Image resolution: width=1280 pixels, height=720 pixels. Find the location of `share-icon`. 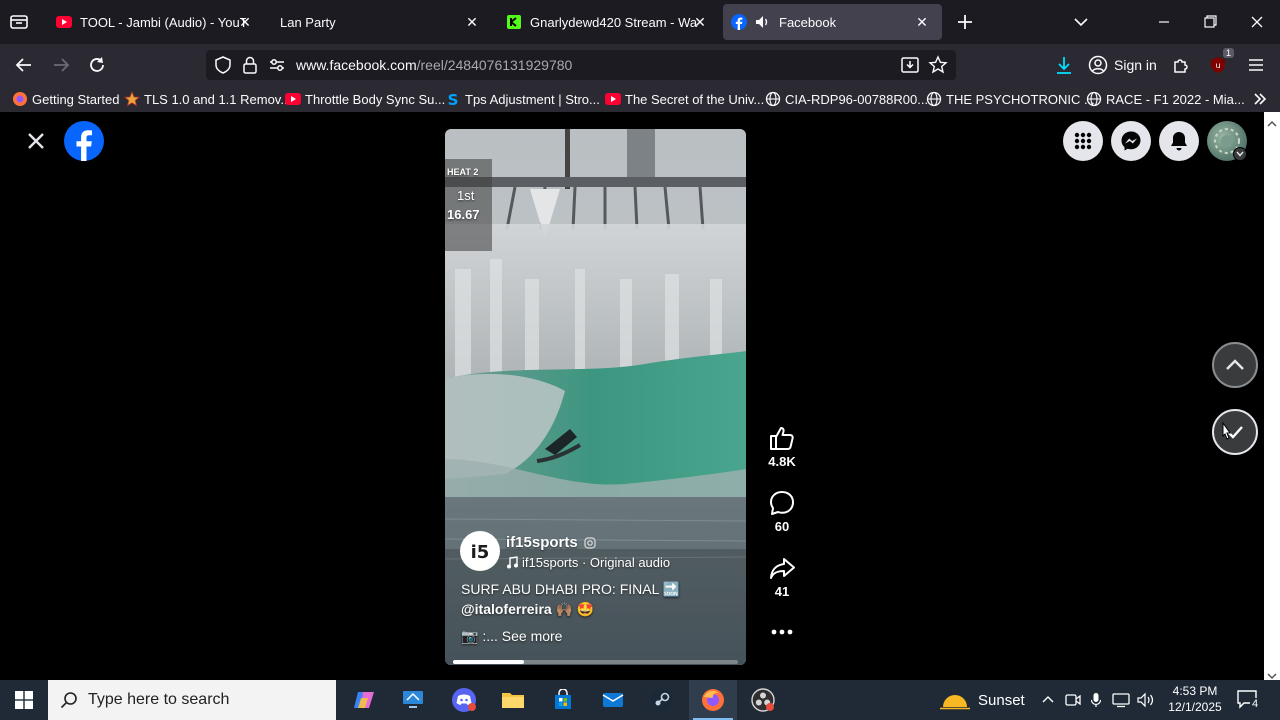

share-icon is located at coordinates (782, 568).